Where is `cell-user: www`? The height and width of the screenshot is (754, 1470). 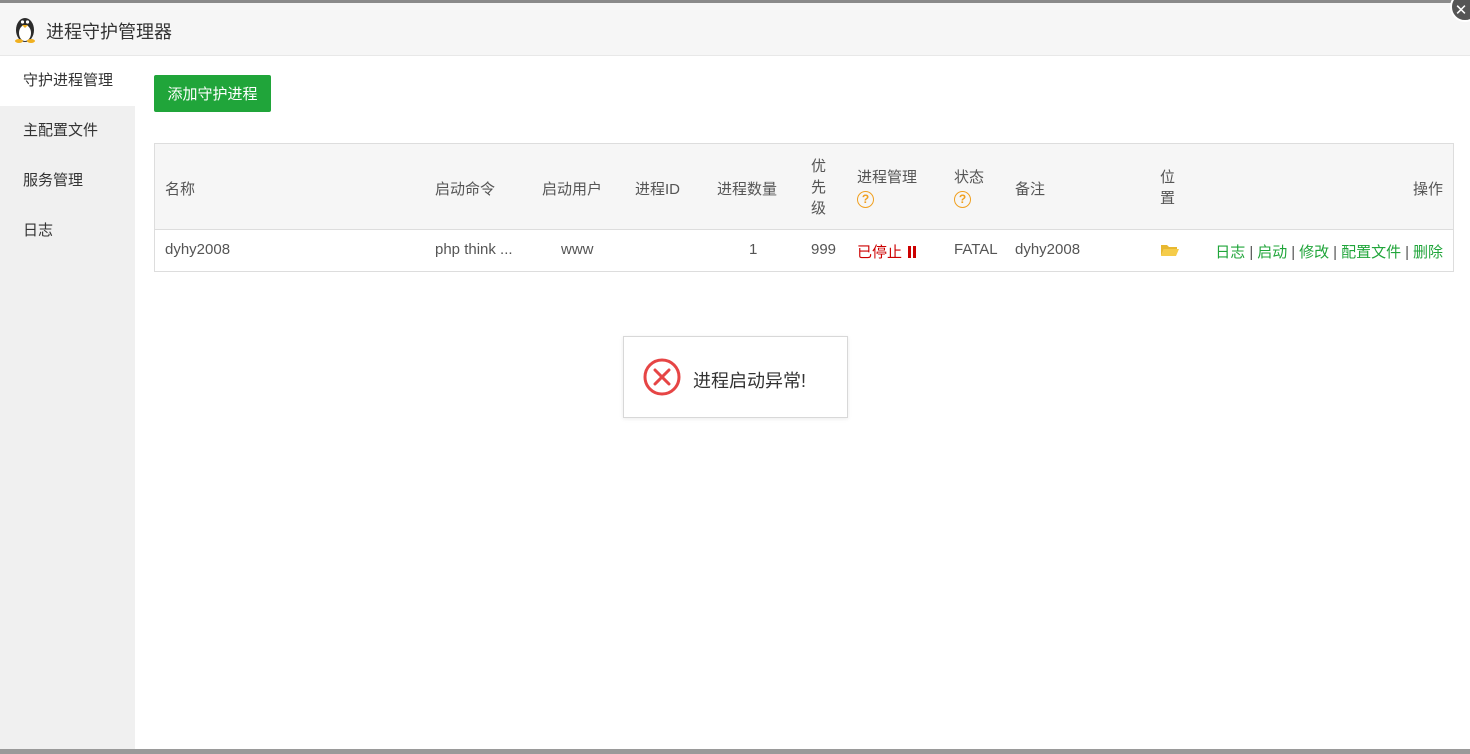 cell-user: www is located at coordinates (577, 249).